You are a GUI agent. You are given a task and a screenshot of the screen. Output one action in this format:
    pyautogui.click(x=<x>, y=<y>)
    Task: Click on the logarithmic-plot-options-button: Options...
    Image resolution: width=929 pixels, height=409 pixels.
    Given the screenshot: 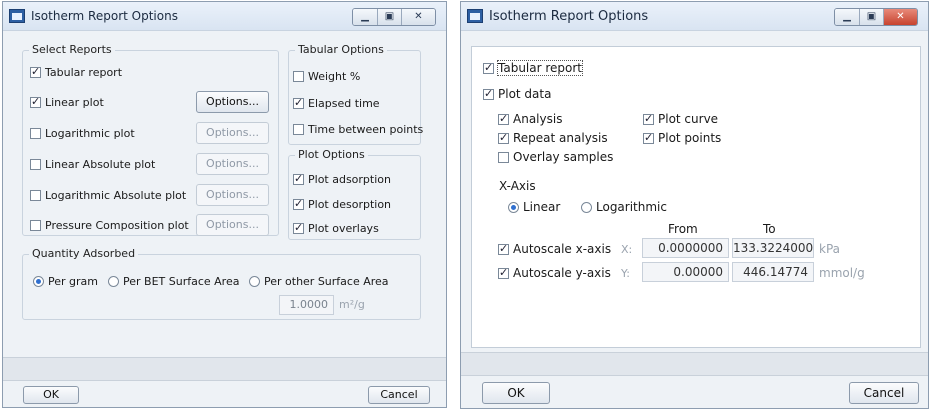 What is the action you would take?
    pyautogui.click(x=232, y=133)
    